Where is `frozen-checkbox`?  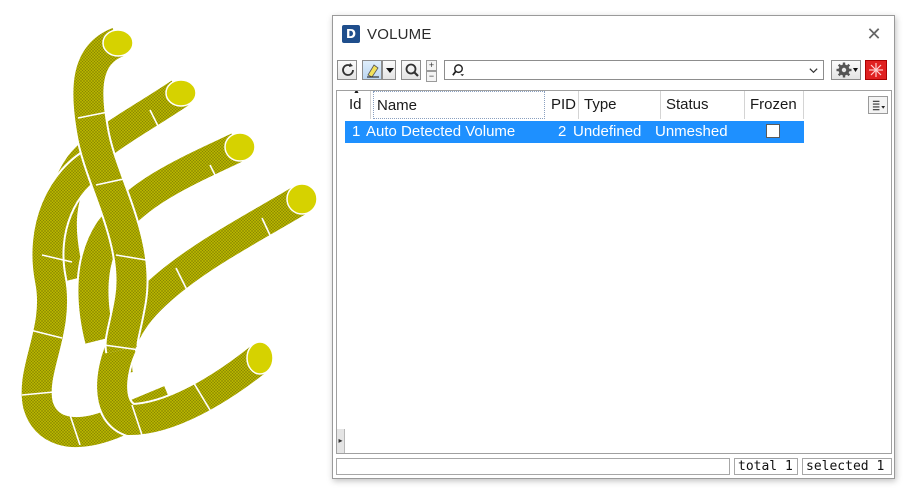
frozen-checkbox is located at coordinates (773, 131).